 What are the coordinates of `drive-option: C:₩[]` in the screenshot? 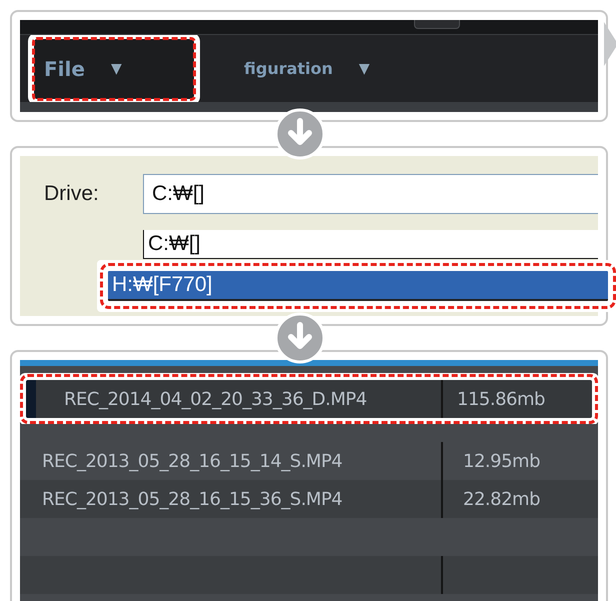 It's located at (370, 244).